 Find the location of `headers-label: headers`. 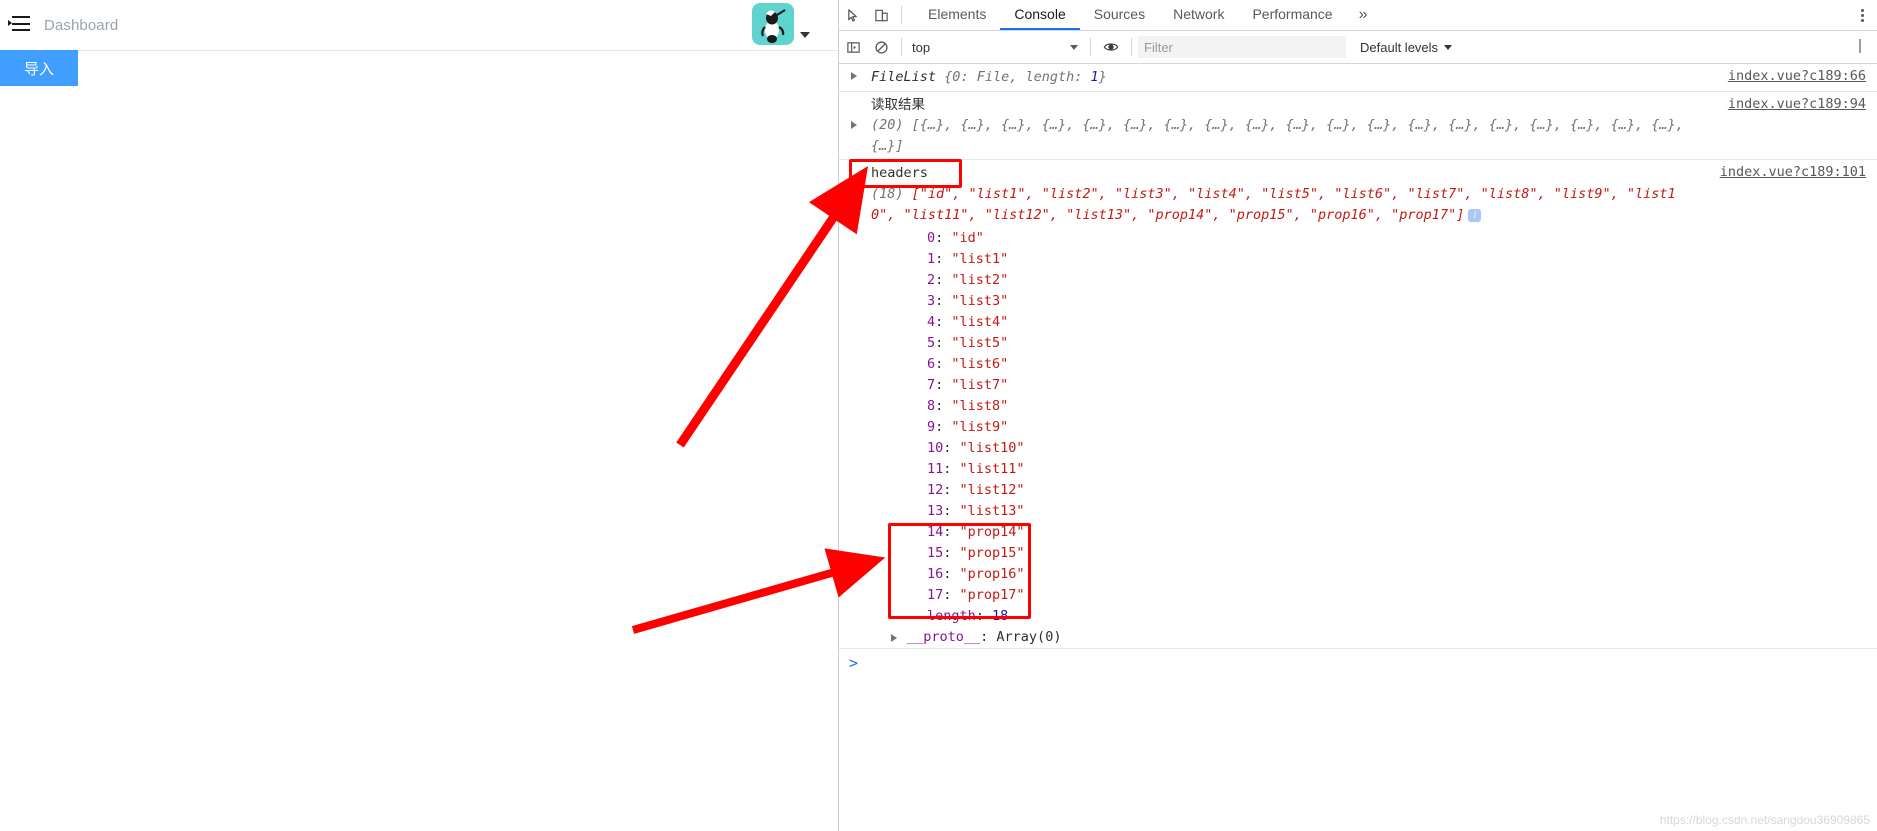

headers-label: headers is located at coordinates (899, 173).